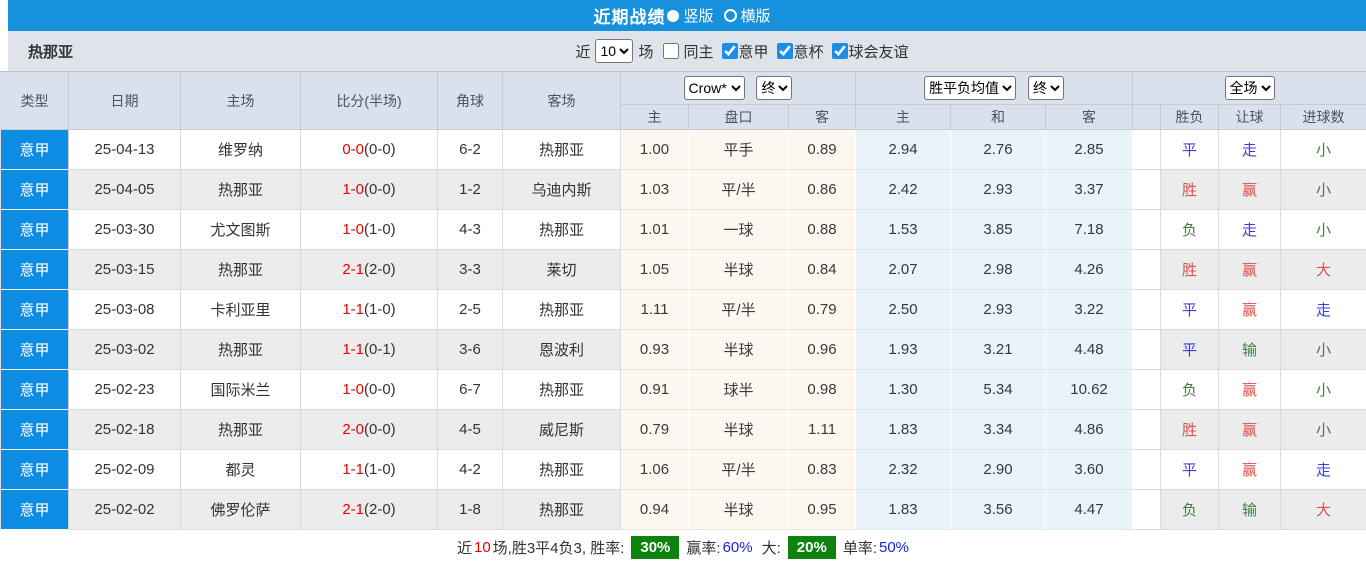 The width and height of the screenshot is (1366, 575). Describe the element at coordinates (822, 390) in the screenshot. I see `handicap-away-odds: 0.98` at that location.